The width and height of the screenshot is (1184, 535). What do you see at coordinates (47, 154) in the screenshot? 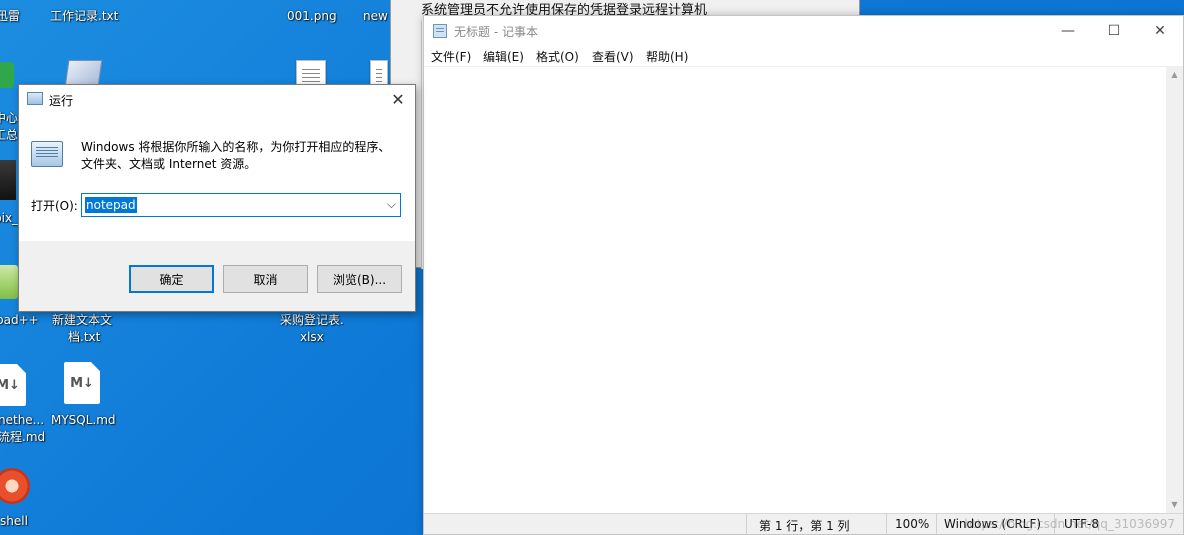
I see `run-program-icon` at bounding box center [47, 154].